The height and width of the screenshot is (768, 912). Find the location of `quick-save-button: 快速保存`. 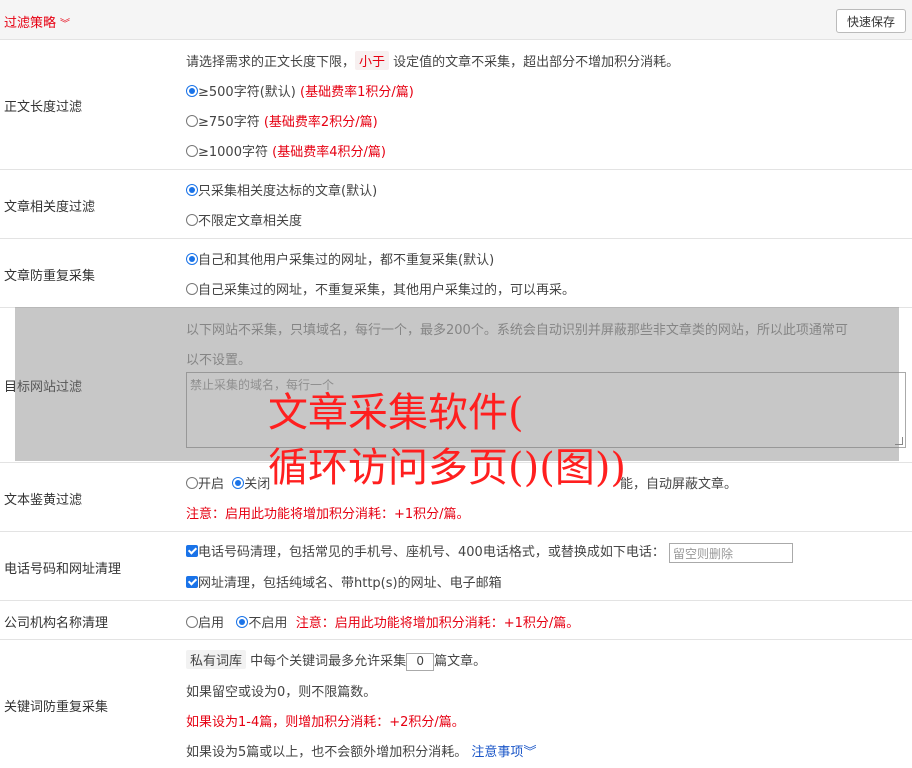

quick-save-button: 快速保存 is located at coordinates (871, 21).